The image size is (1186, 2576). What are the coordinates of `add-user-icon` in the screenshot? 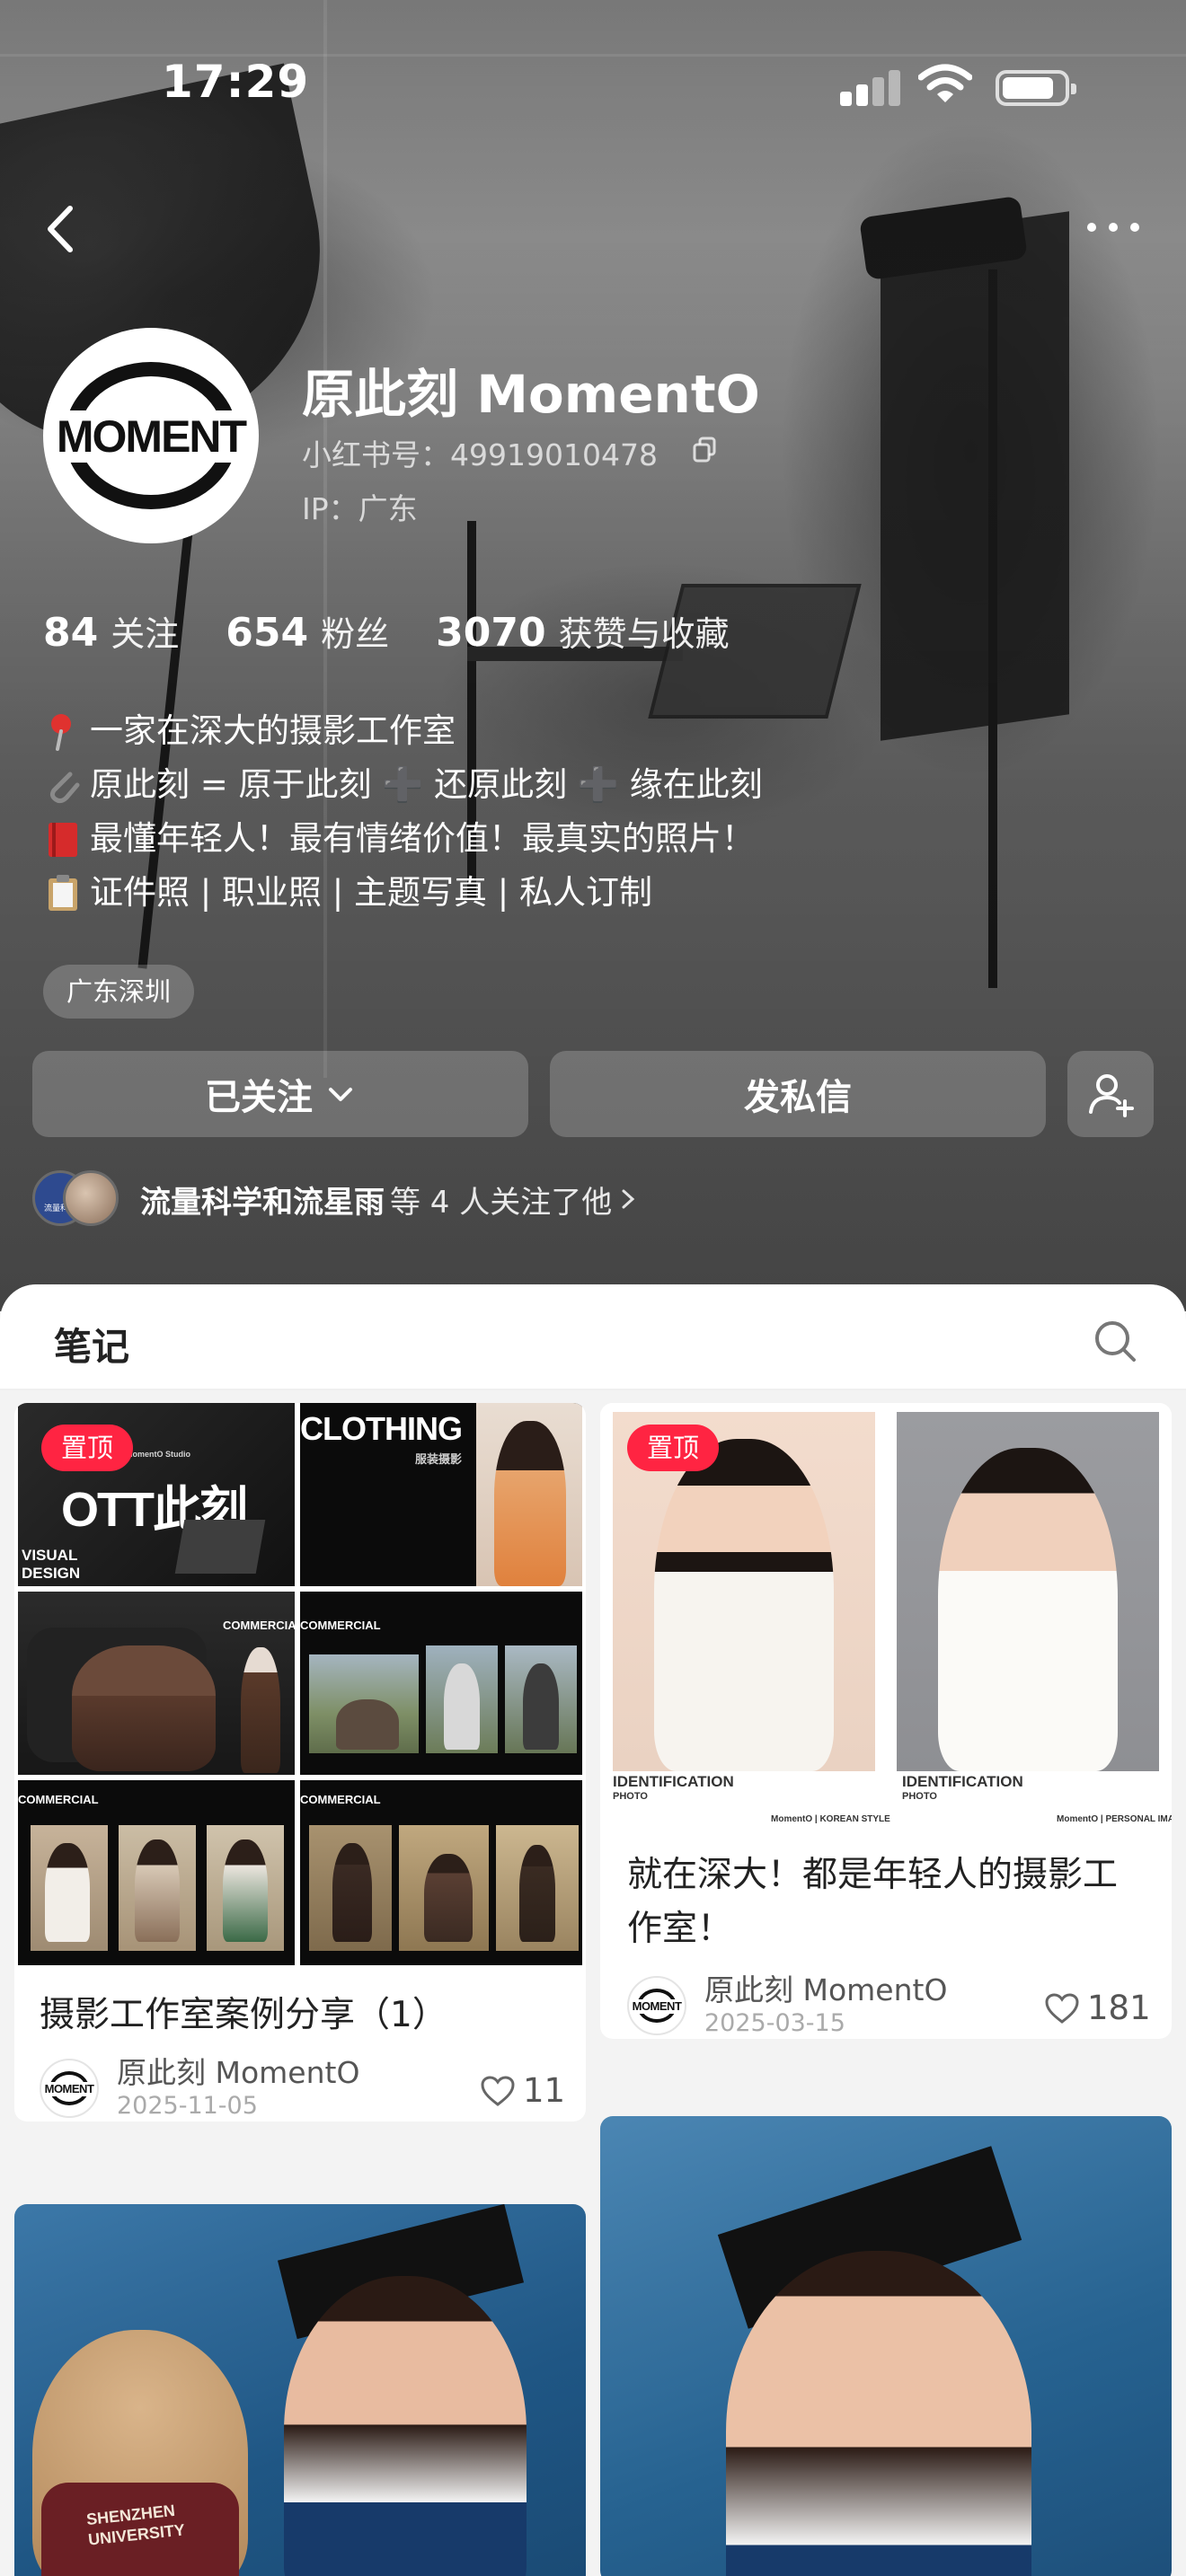 It's located at (1111, 1095).